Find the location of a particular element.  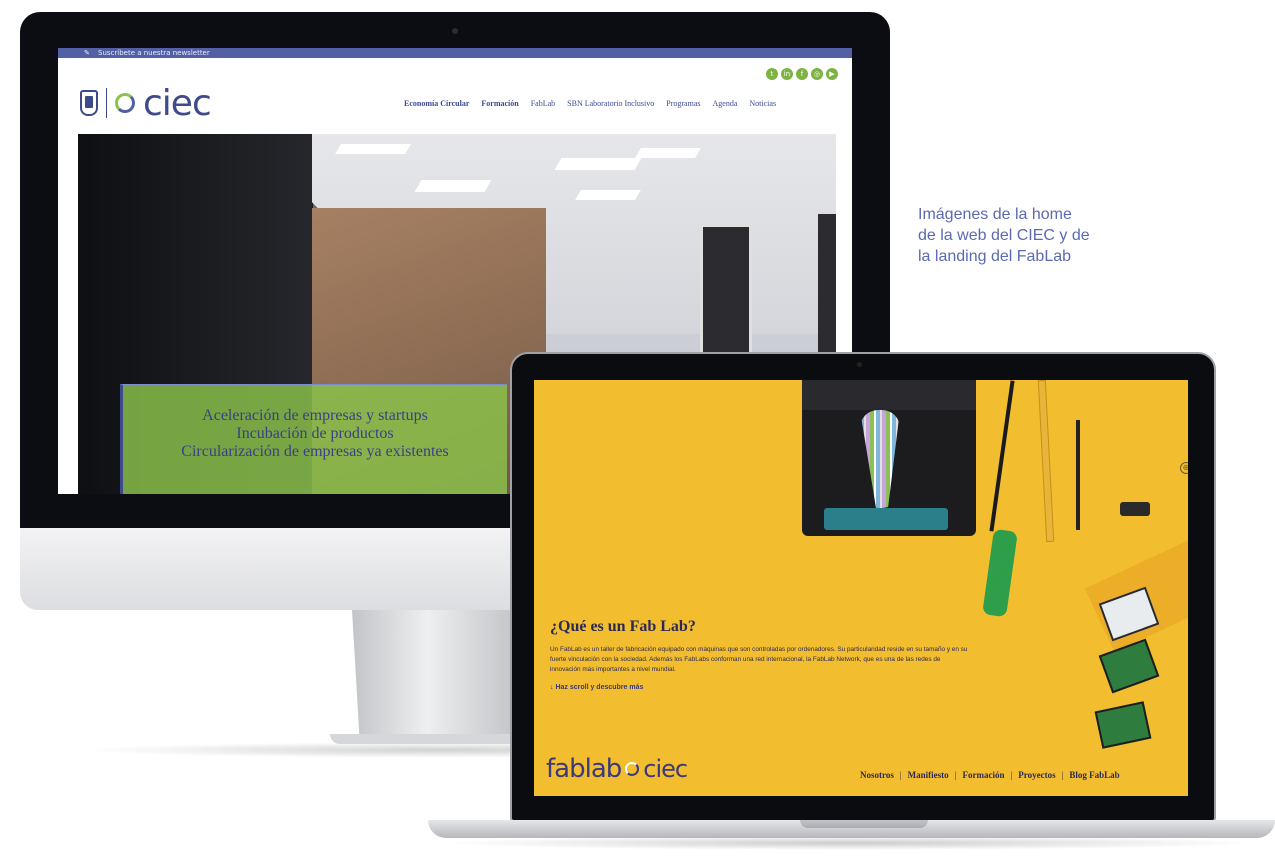

laptop-shadow is located at coordinates (850, 843).